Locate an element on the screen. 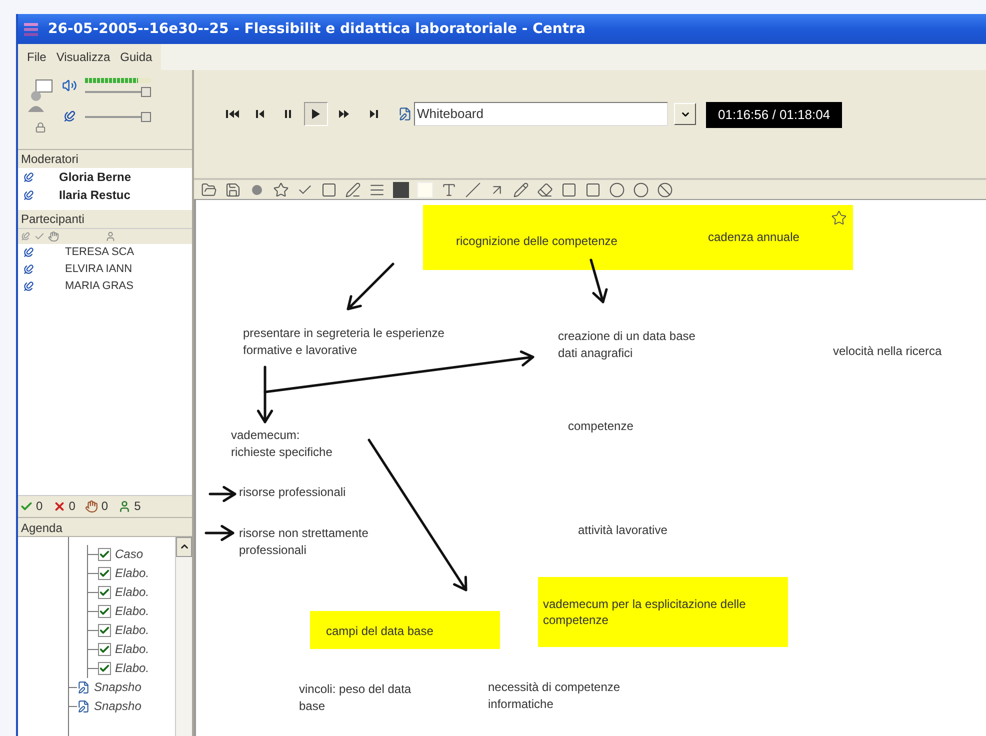  speaker-icon is located at coordinates (69, 85).